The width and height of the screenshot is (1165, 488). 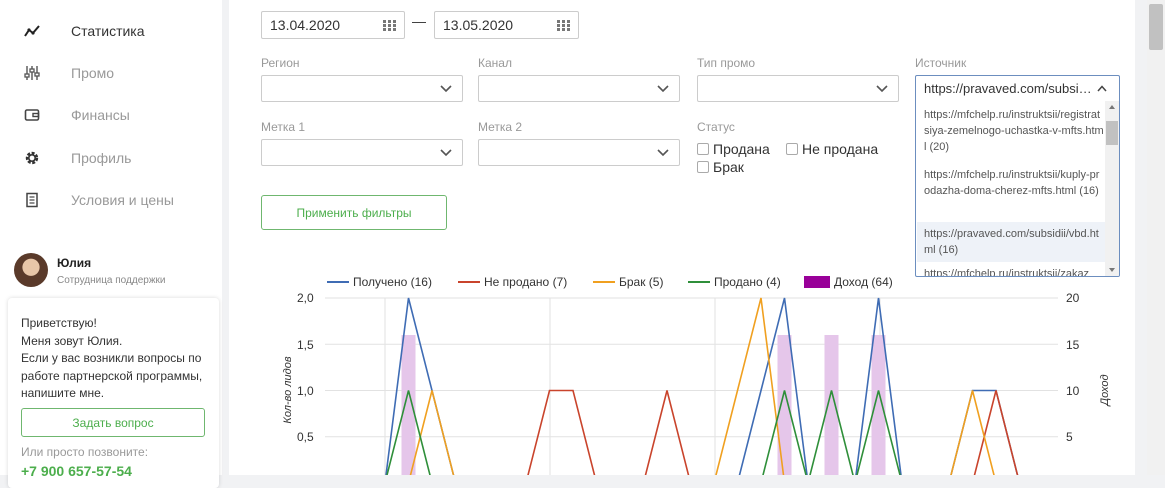 I want to click on sold-line, so click(x=643, y=432).